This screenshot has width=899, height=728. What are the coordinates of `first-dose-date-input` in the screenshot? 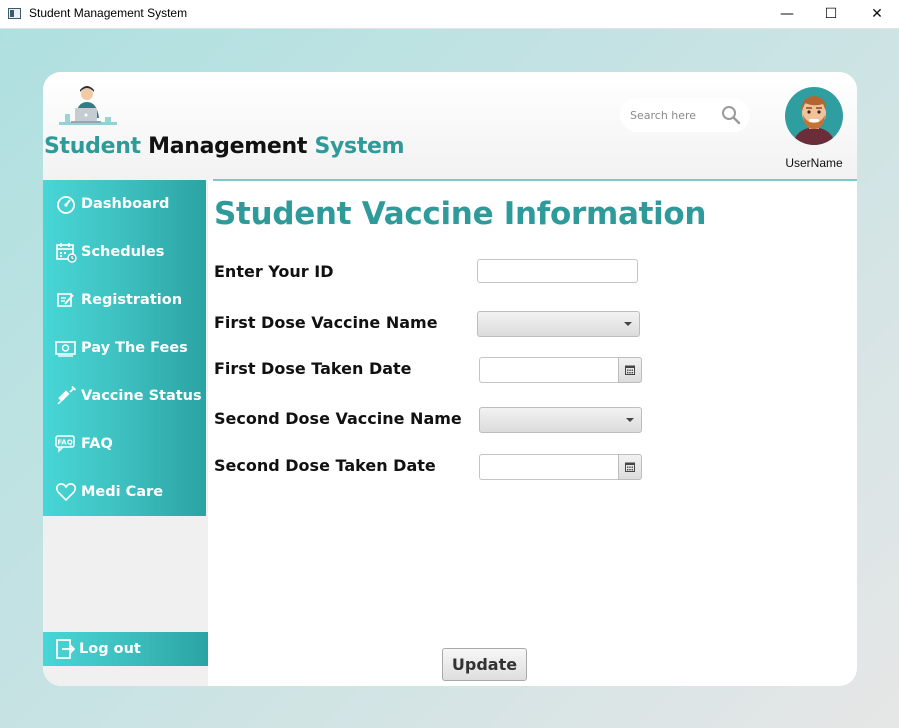 It's located at (548, 370).